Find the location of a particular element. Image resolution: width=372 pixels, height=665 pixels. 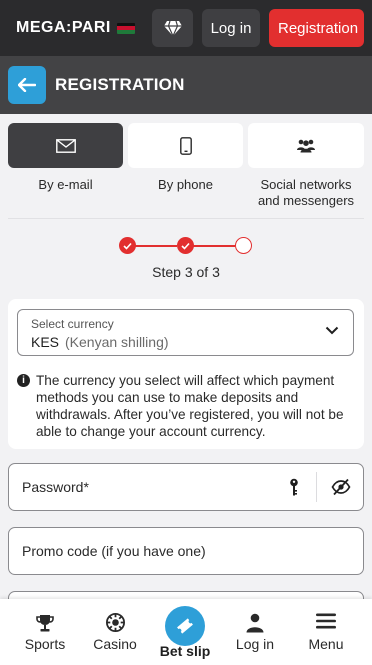

nav-casino: Casino is located at coordinates (115, 632).